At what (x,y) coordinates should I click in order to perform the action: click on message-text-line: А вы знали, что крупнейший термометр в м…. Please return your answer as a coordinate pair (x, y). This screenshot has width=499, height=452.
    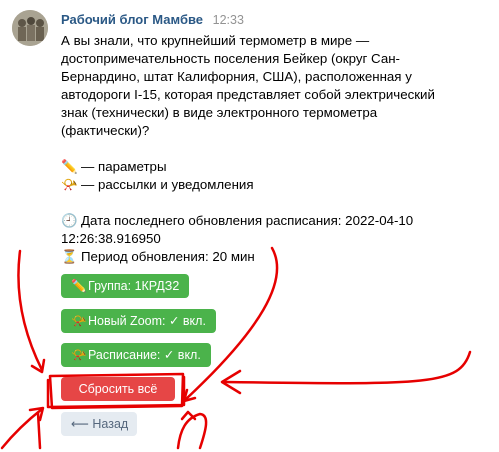
    Looking at the image, I should click on (215, 40).